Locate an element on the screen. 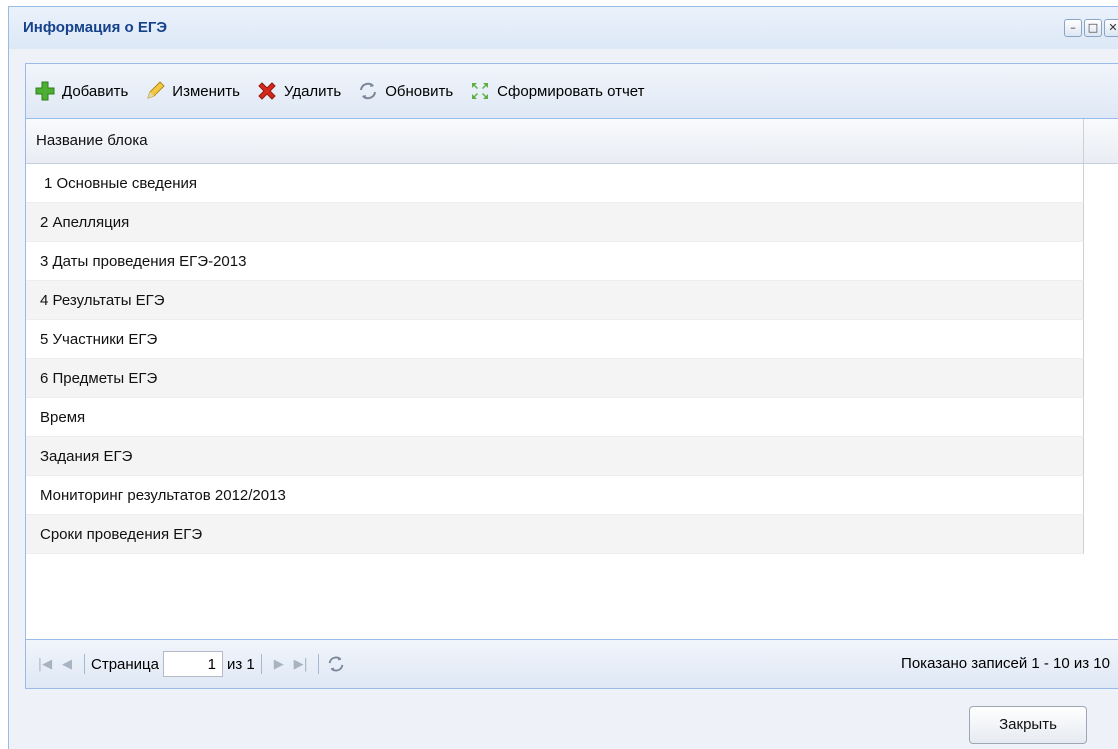 The height and width of the screenshot is (749, 1118). page-of-label: из 1 is located at coordinates (240, 664).